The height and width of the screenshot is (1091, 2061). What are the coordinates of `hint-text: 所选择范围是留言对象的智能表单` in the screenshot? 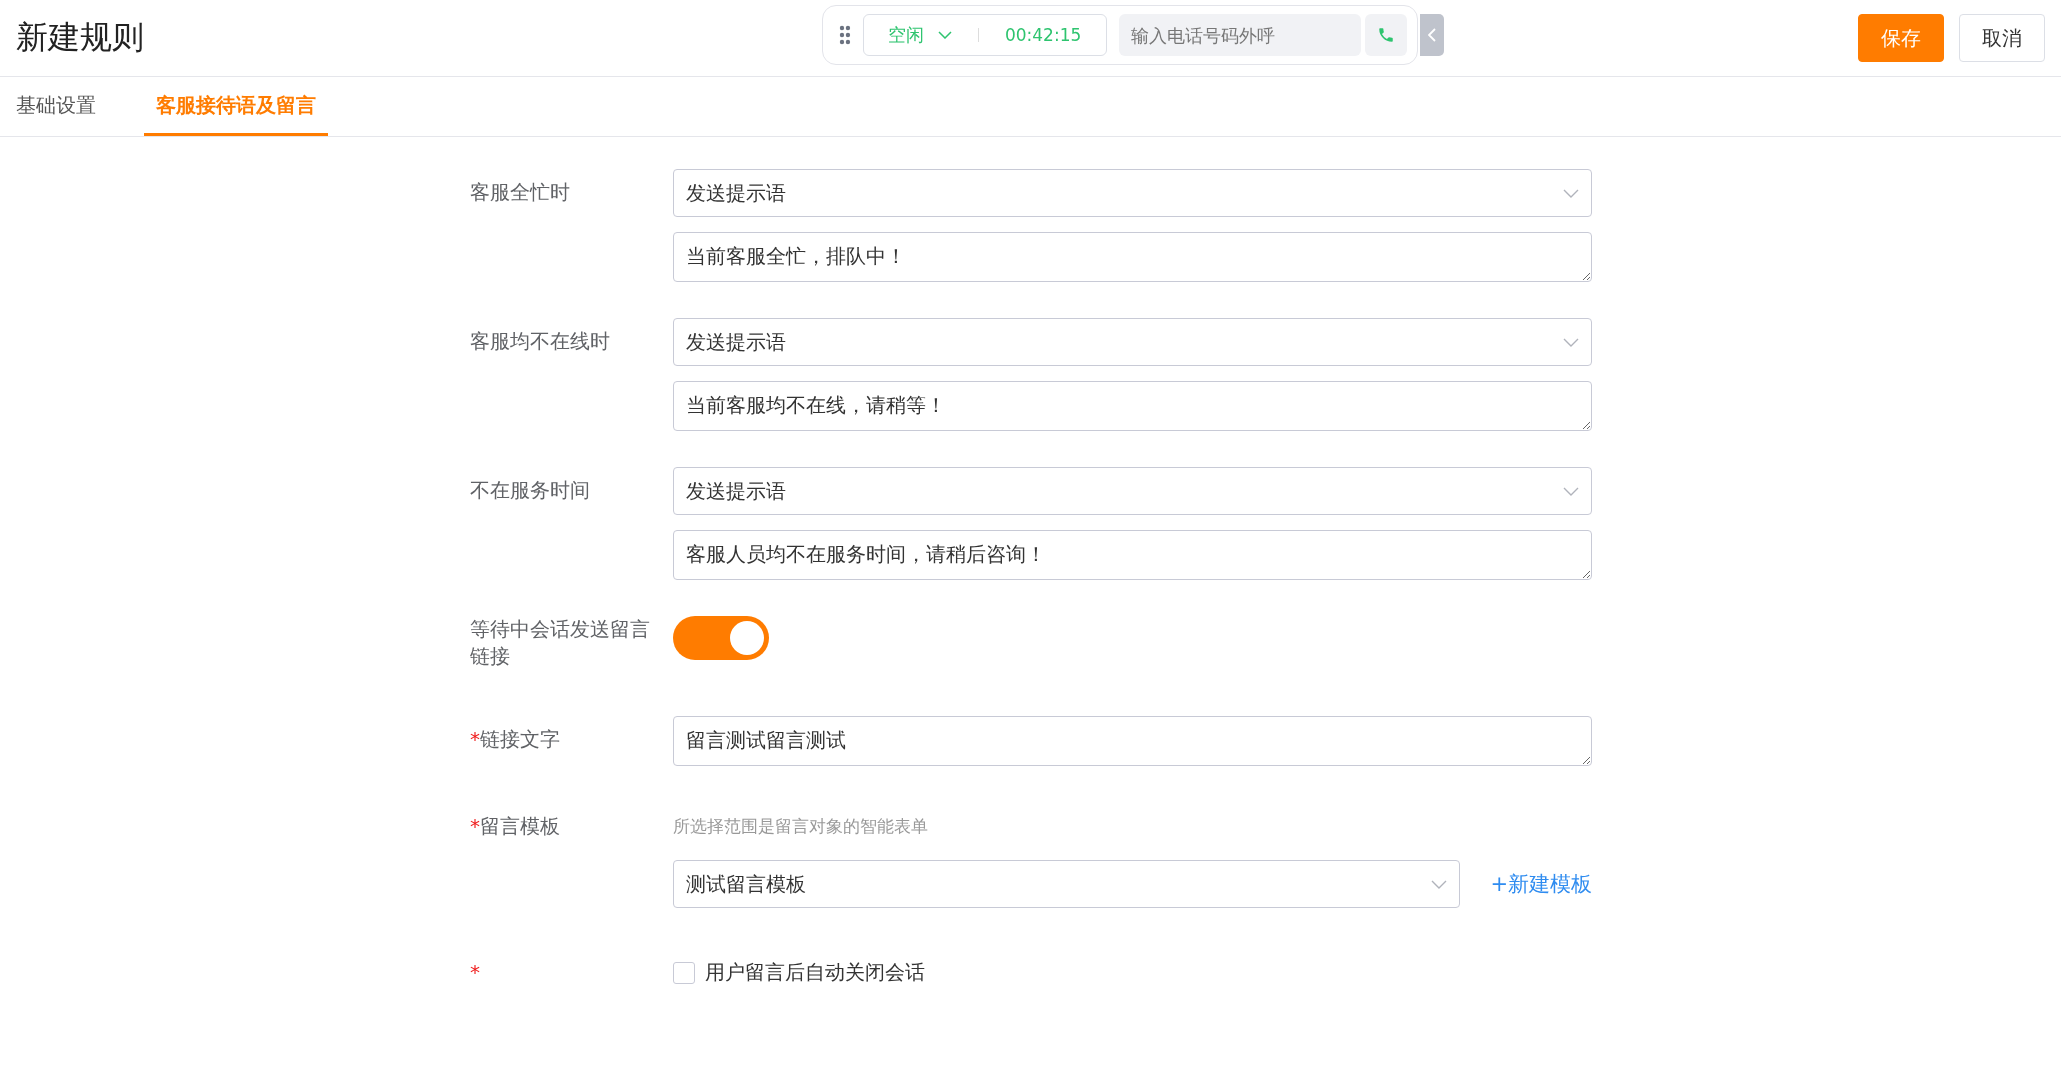 It's located at (801, 826).